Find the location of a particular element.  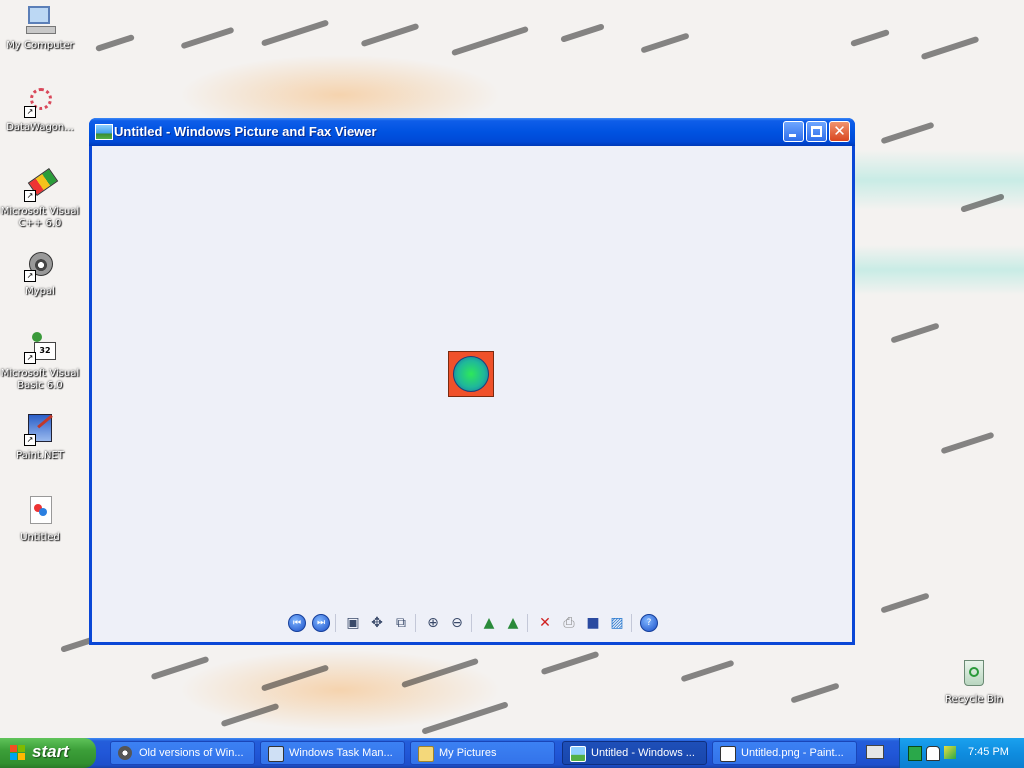

rotate-clockwise-button: ▲ is located at coordinates (489, 623).